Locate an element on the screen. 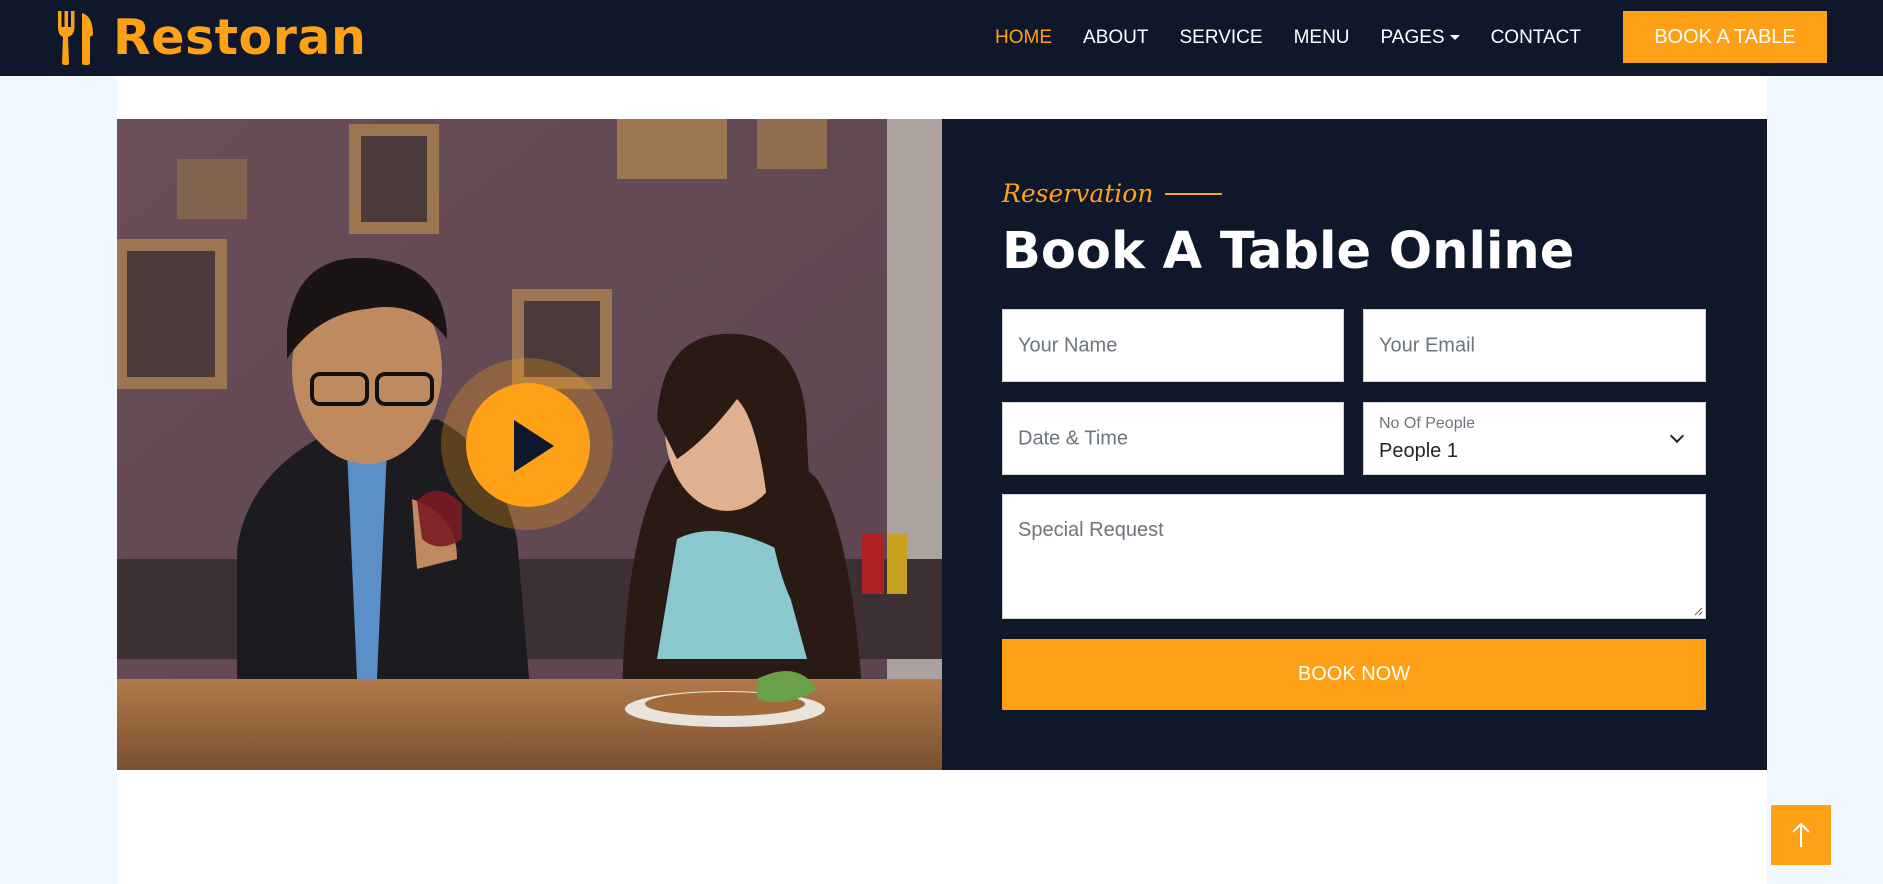  book-now-button: BOOK NOW is located at coordinates (1354, 674).